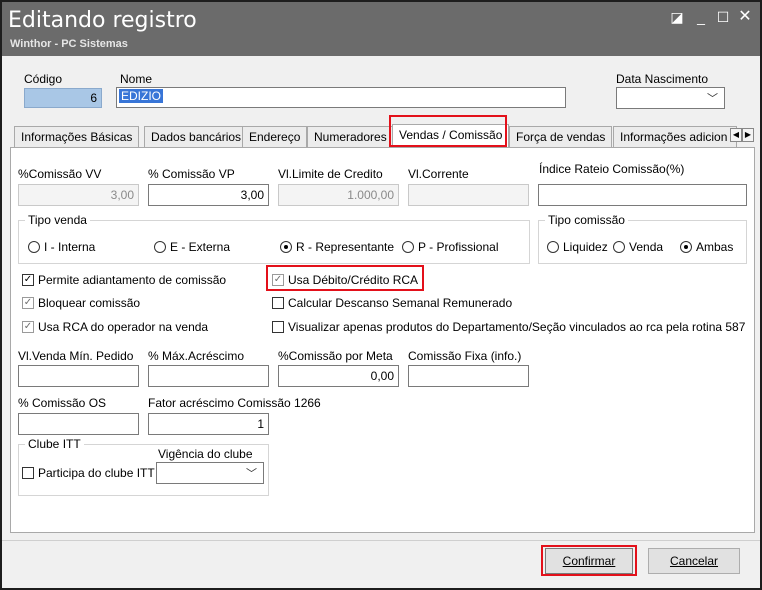 The width and height of the screenshot is (762, 590). Describe the element at coordinates (78, 376) in the screenshot. I see `venda-min-input` at that location.